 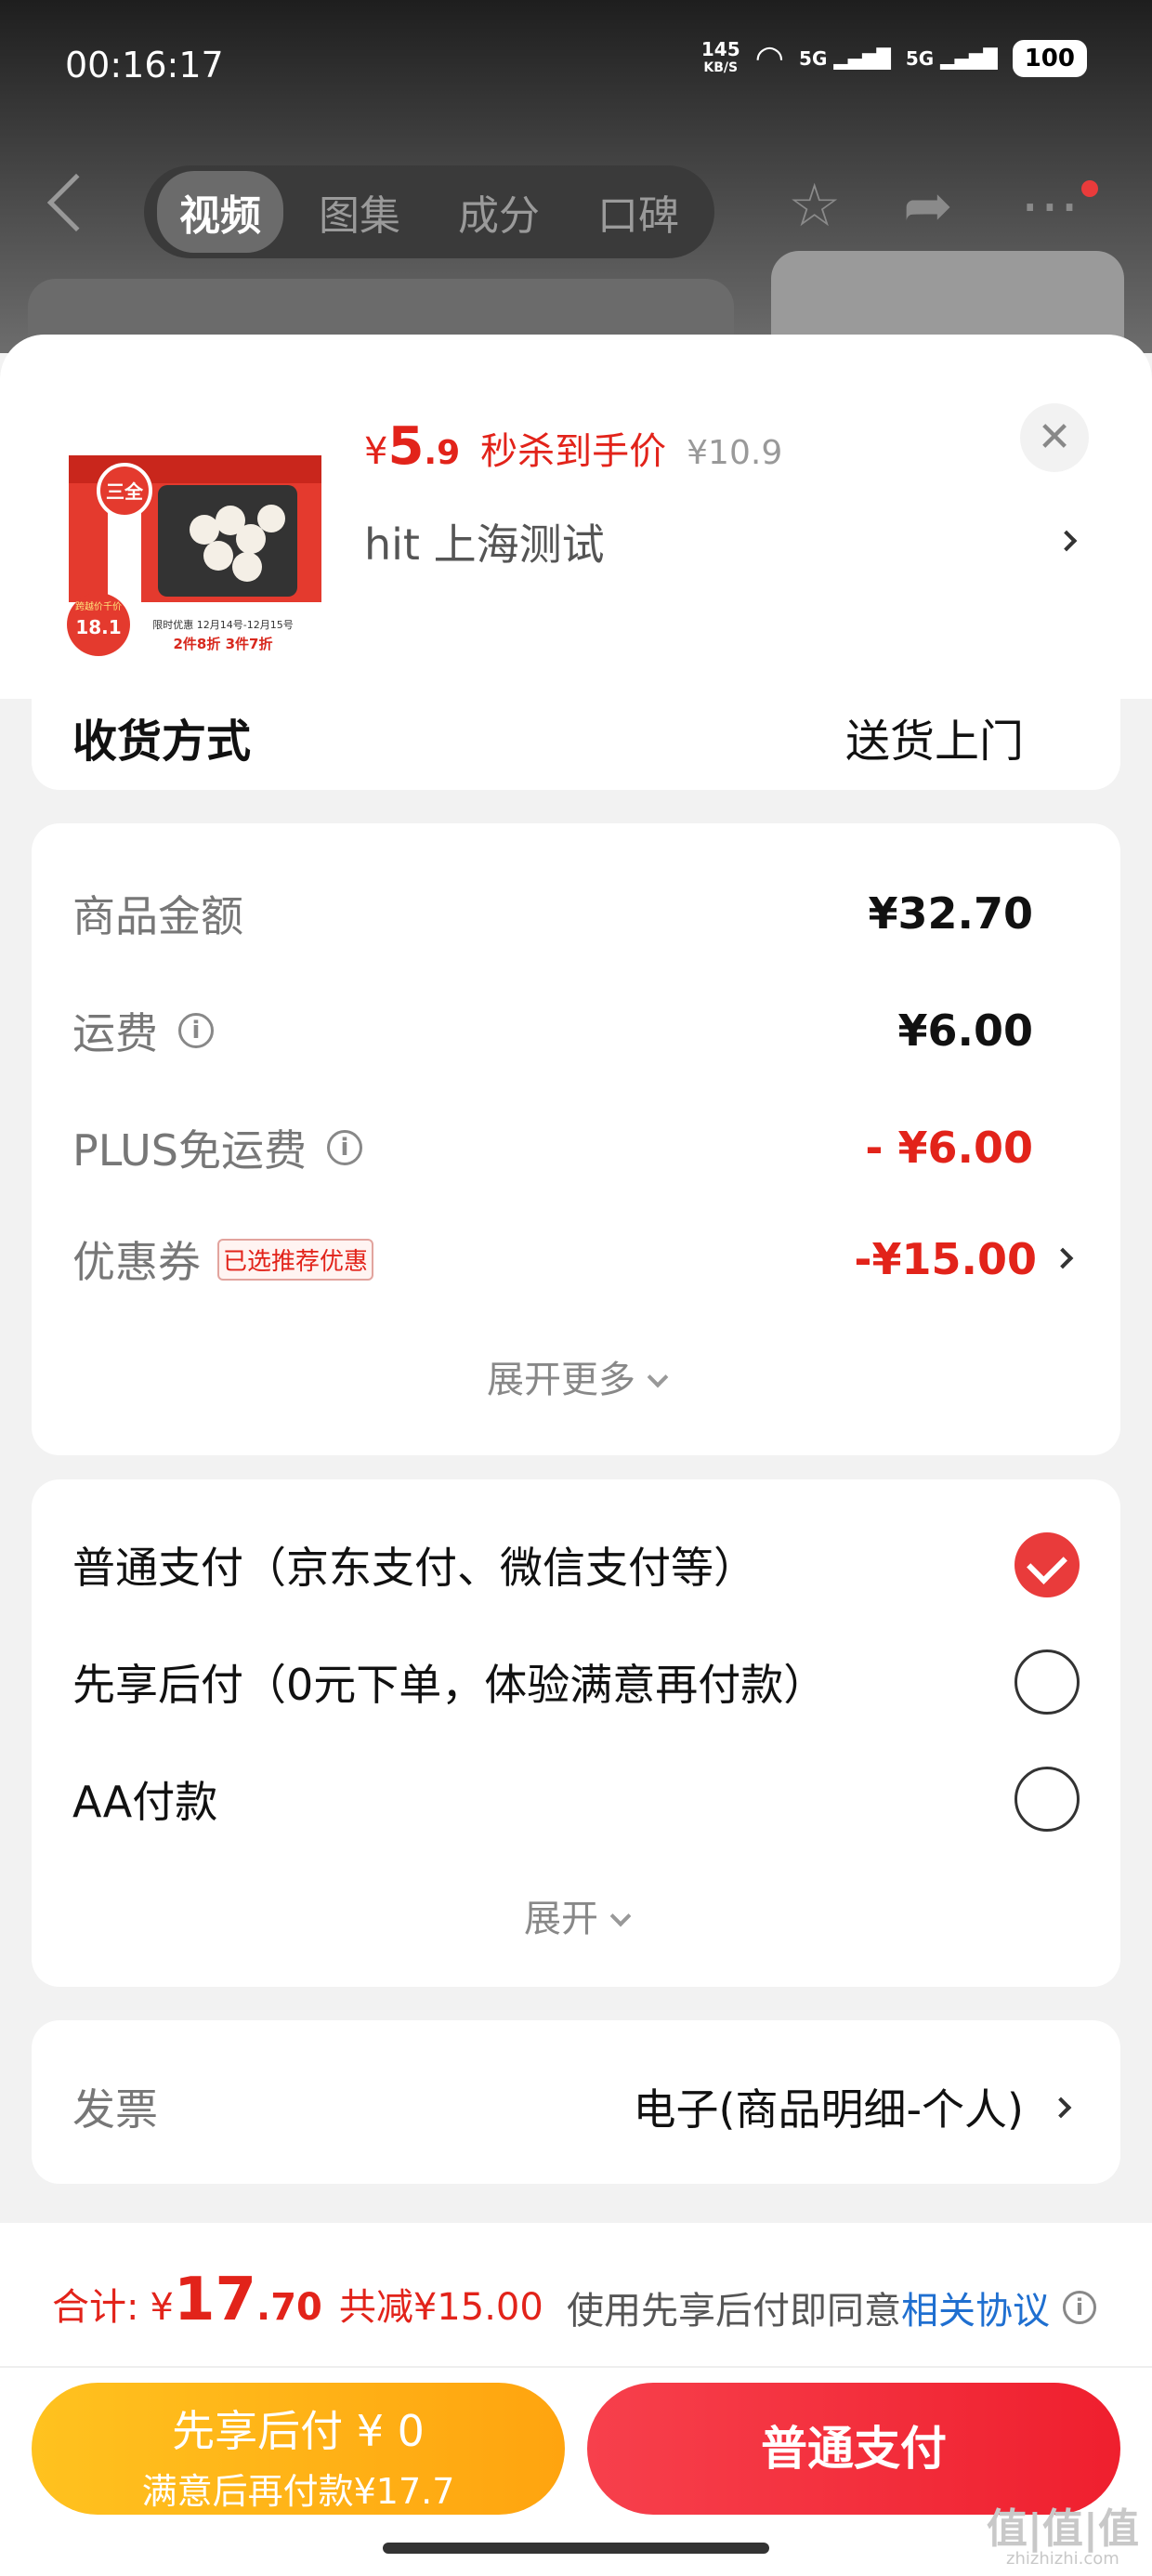 What do you see at coordinates (576, 1259) in the screenshot?
I see `coupon-row: 优惠券 已选推荐优惠 -¥15.00` at bounding box center [576, 1259].